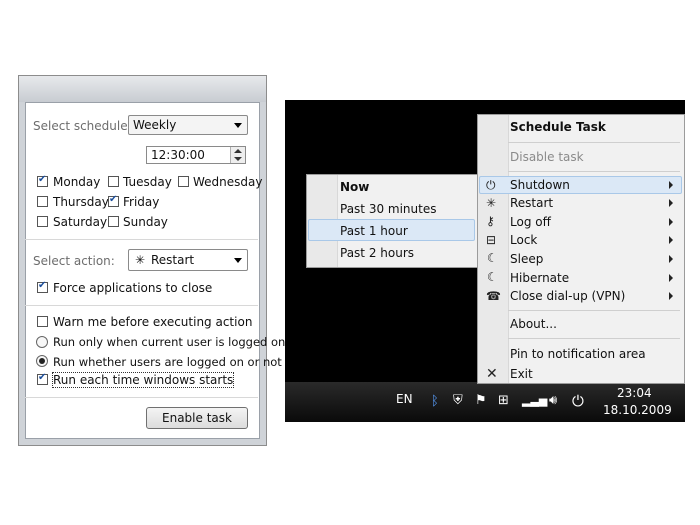 The width and height of the screenshot is (700, 525). What do you see at coordinates (77, 182) in the screenshot?
I see `day-label-monday: Monday` at bounding box center [77, 182].